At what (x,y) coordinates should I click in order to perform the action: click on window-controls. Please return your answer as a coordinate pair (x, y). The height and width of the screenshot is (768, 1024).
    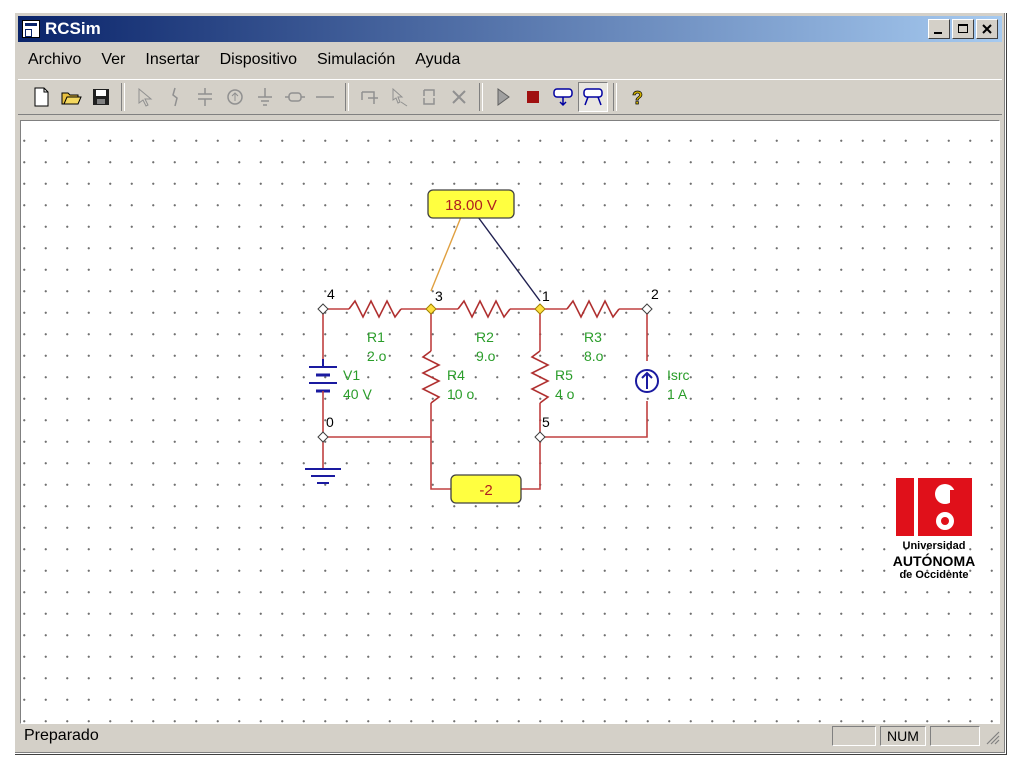
    Looking at the image, I should click on (963, 29).